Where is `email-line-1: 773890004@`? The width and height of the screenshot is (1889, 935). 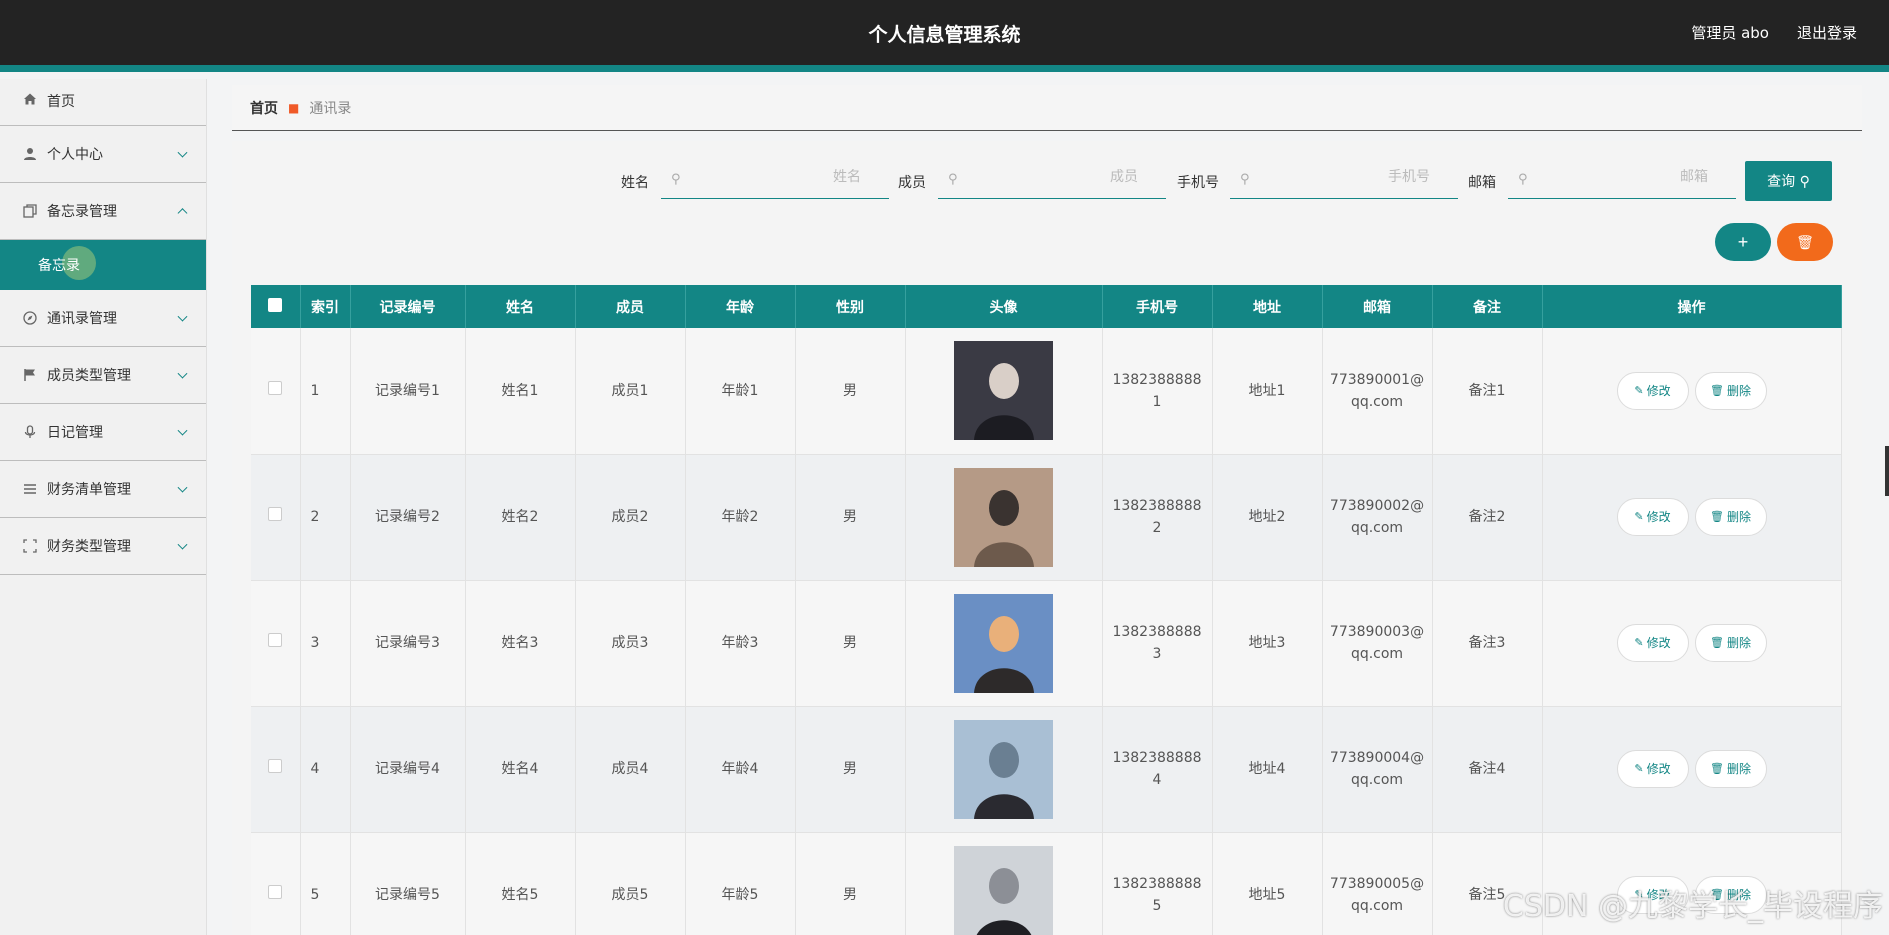
email-line-1: 773890004@ is located at coordinates (1377, 758).